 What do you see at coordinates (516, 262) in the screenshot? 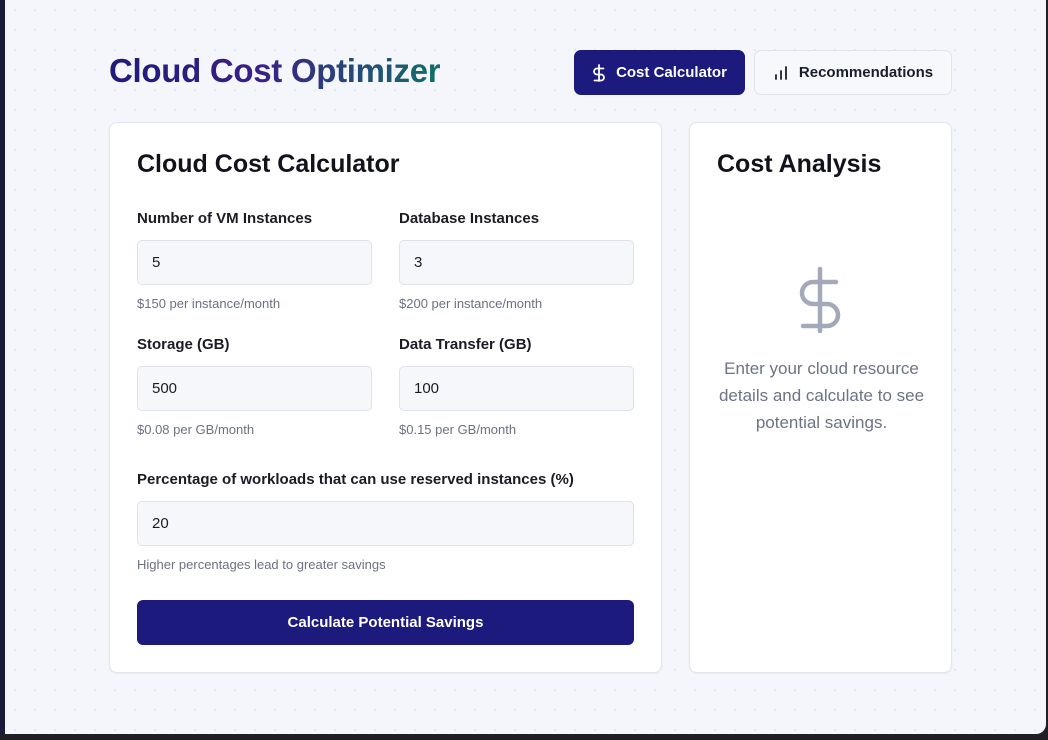
I see `database-instances-input` at bounding box center [516, 262].